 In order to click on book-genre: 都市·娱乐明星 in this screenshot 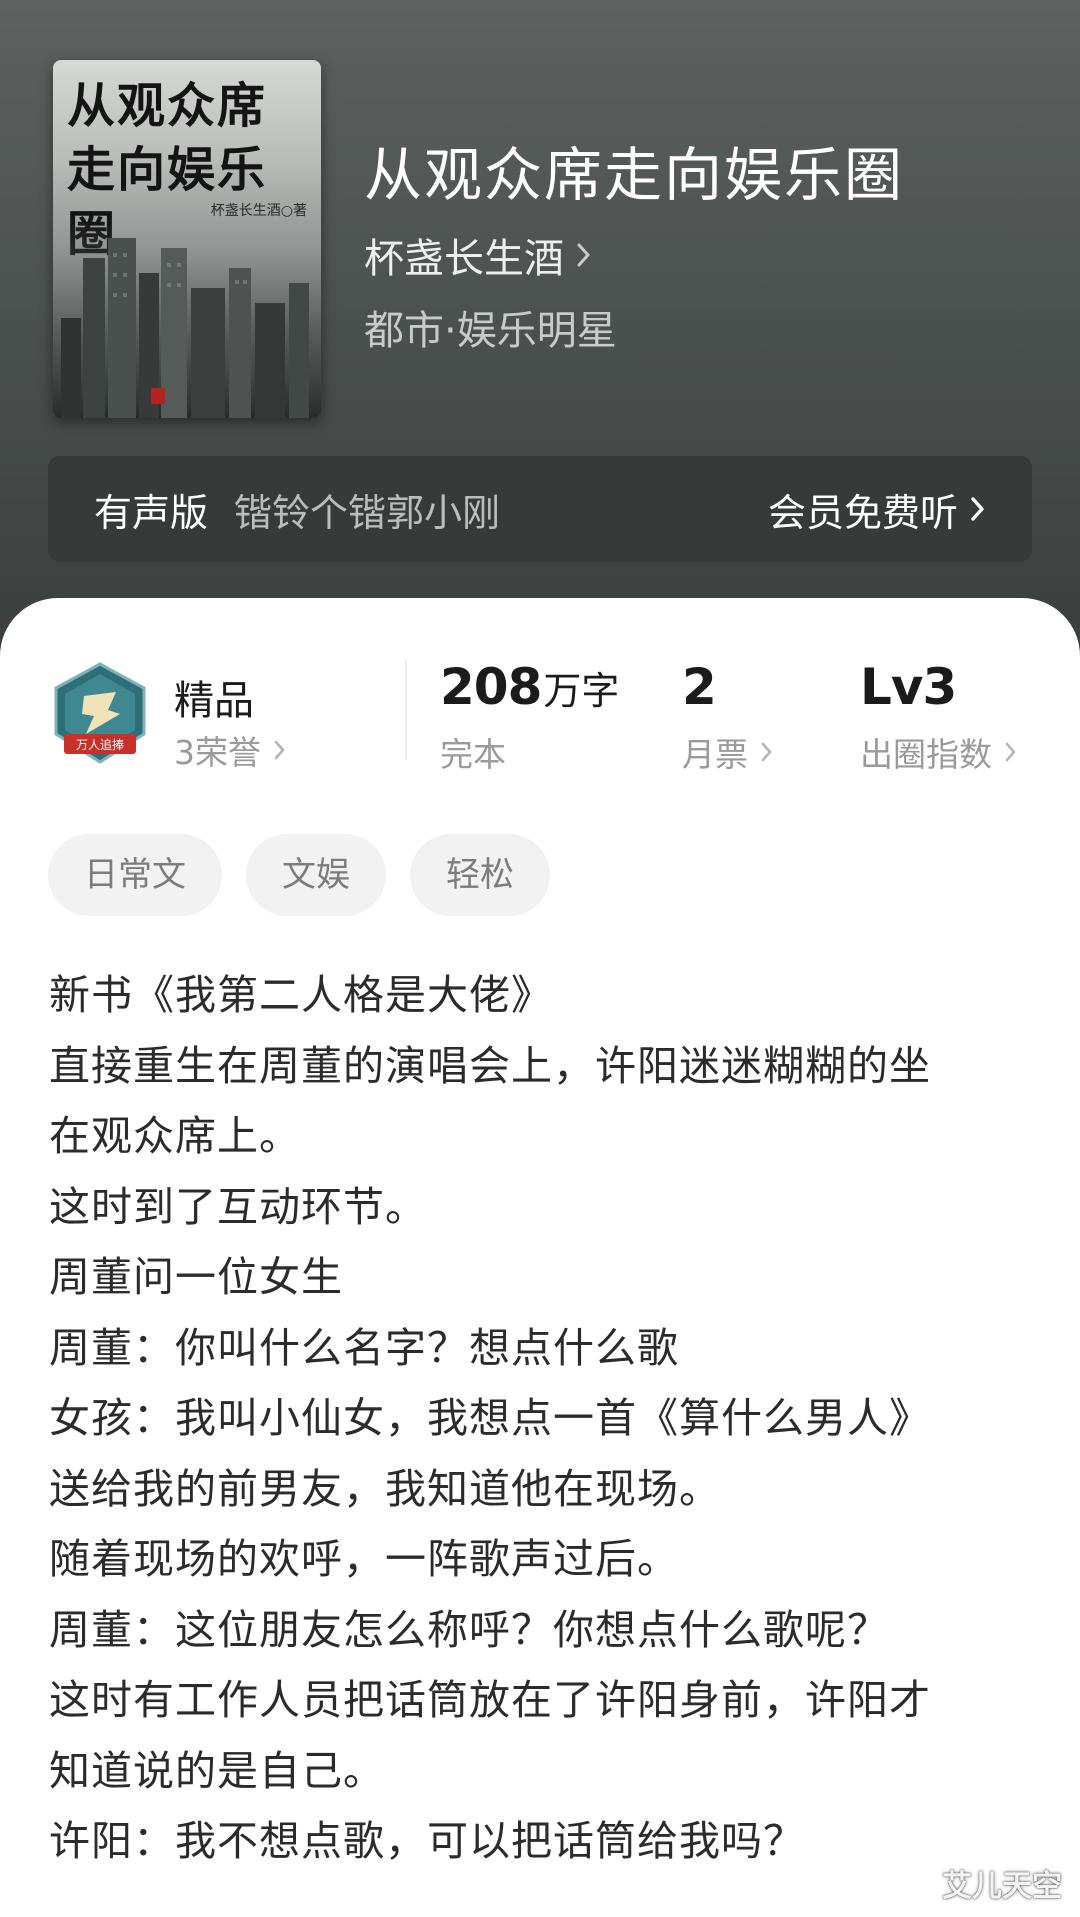, I will do `click(490, 327)`.